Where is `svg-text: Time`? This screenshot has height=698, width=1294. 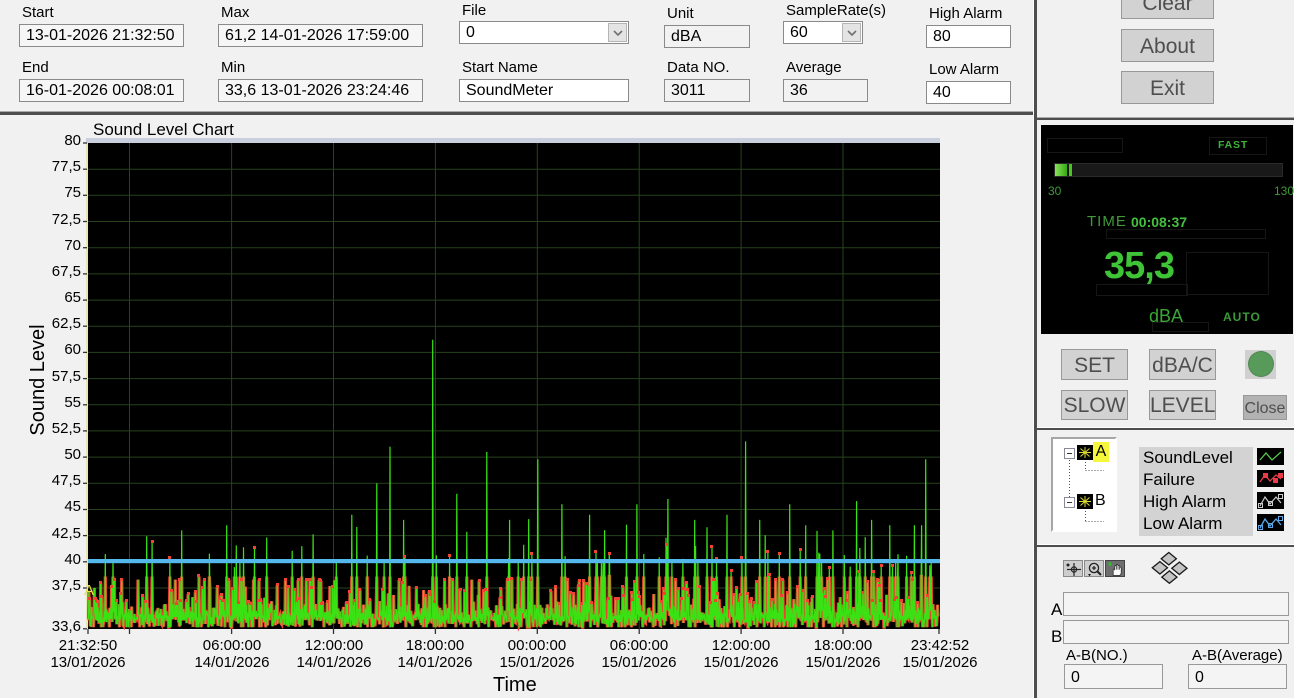 svg-text: Time is located at coordinates (515, 685).